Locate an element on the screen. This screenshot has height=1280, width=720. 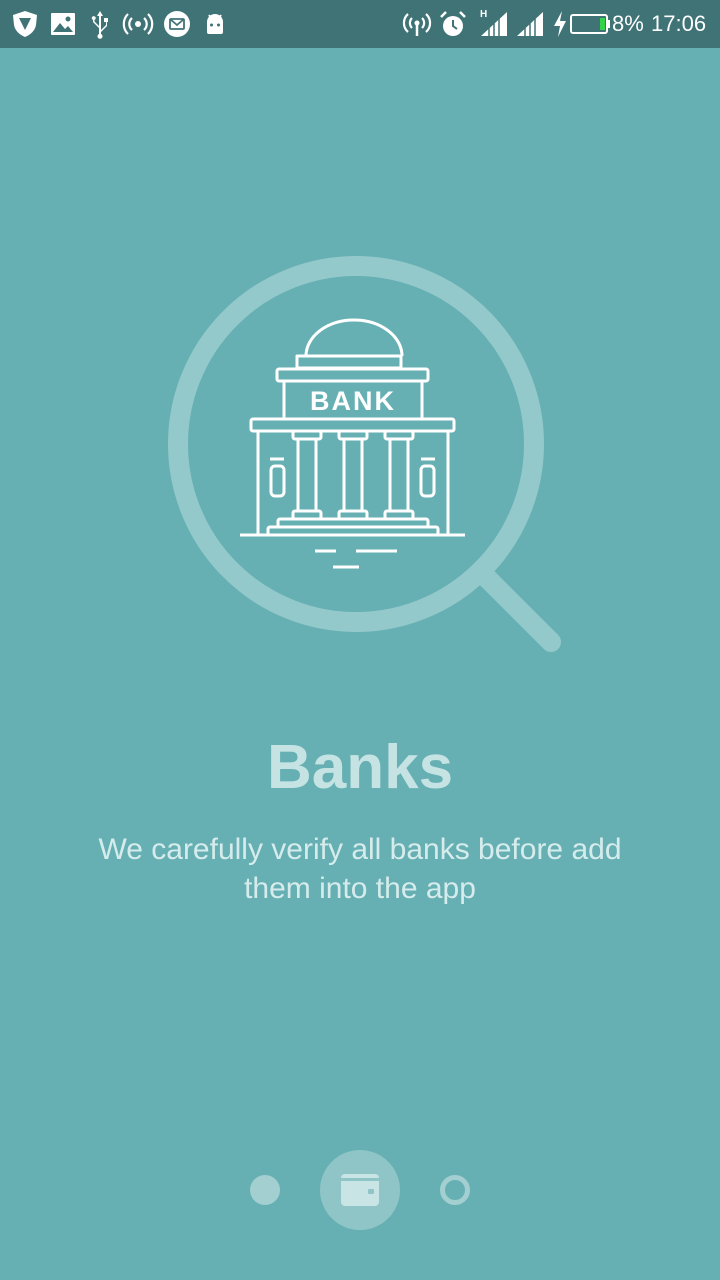
hotspot-icon is located at coordinates (138, 24).